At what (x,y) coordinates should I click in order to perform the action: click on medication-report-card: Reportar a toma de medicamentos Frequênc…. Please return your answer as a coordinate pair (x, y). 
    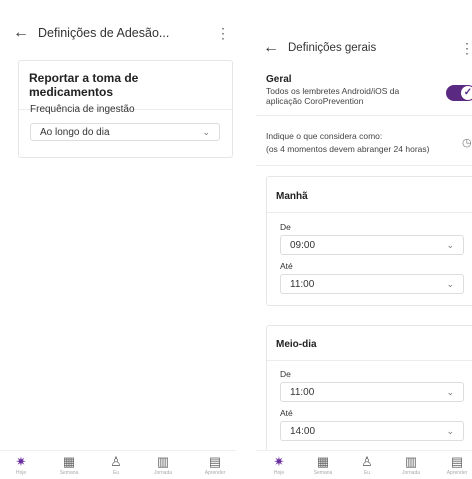
    Looking at the image, I should click on (125, 109).